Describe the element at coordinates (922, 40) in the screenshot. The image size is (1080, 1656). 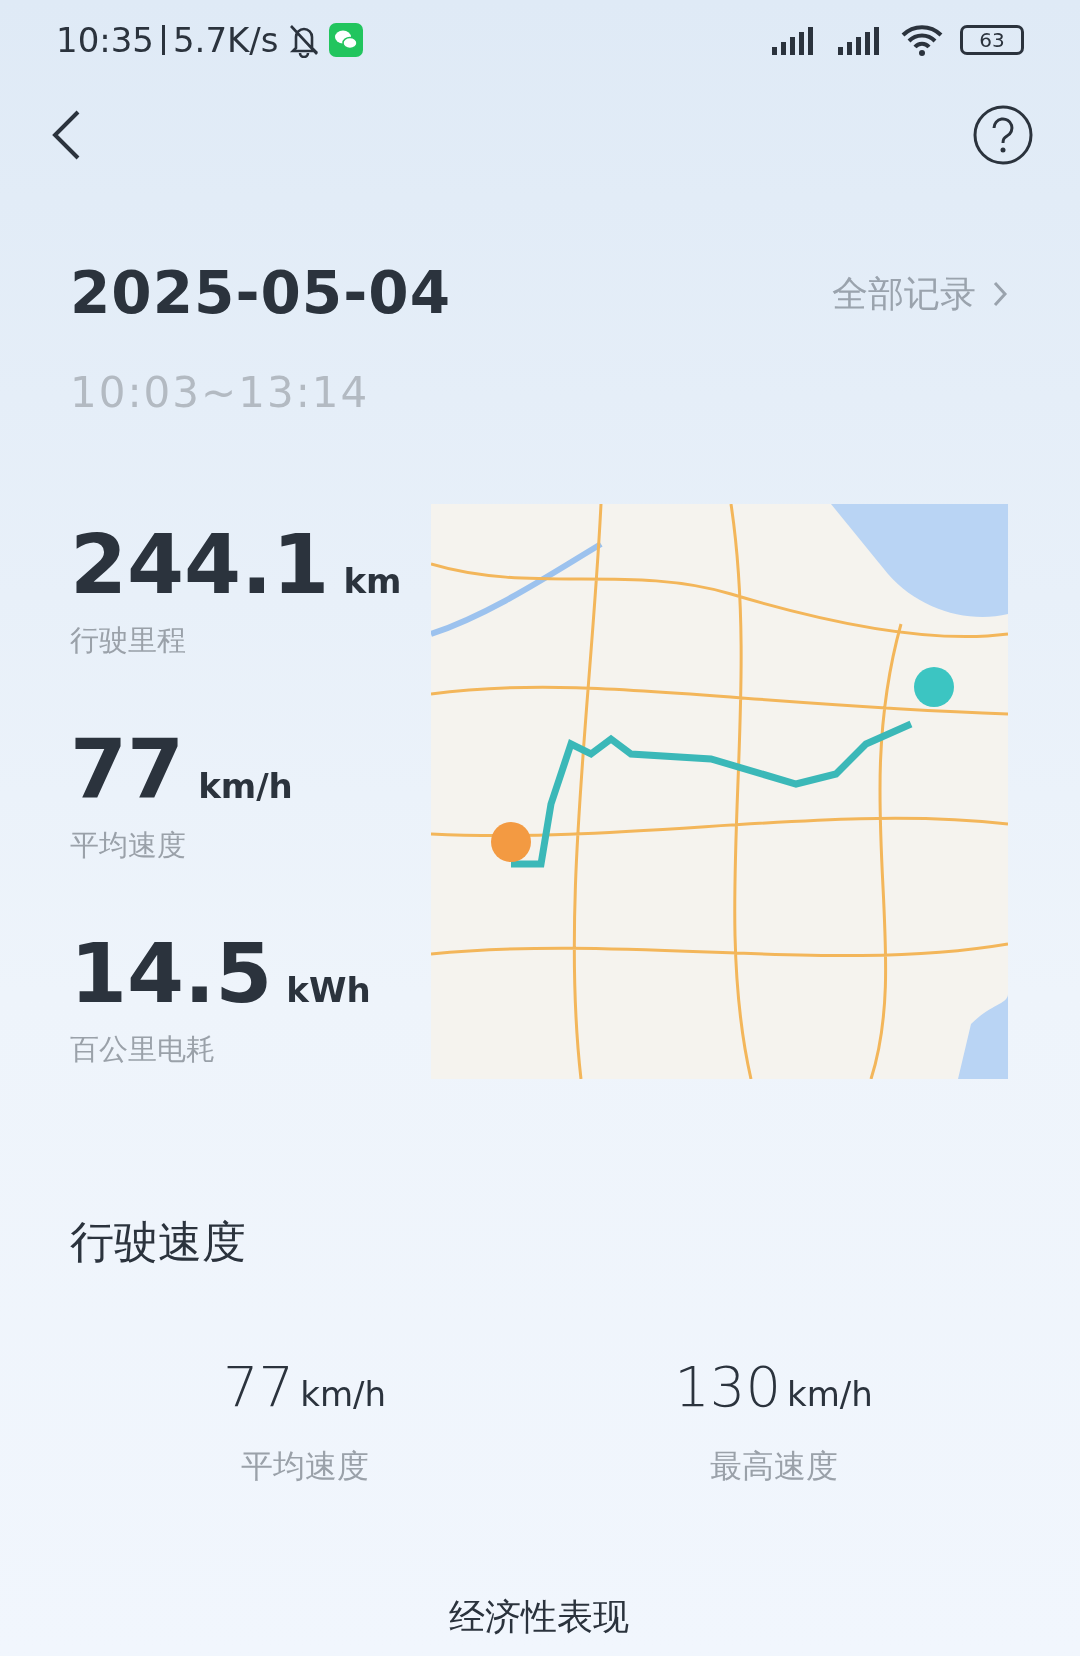
I see `wifi-icon` at that location.